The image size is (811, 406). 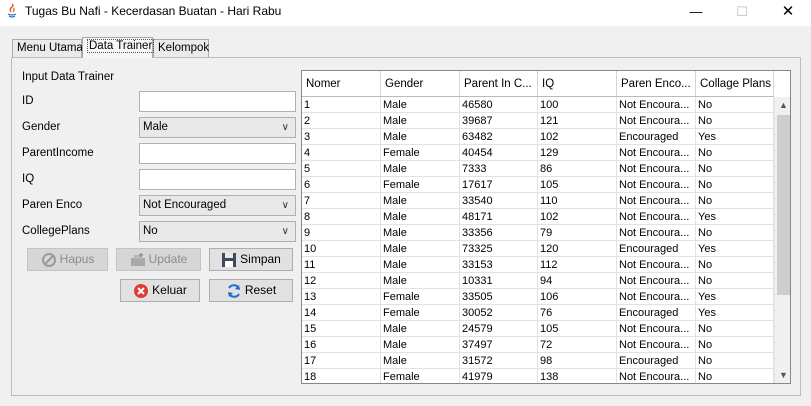 I want to click on collegeplans-selected-value: No, so click(x=150, y=231).